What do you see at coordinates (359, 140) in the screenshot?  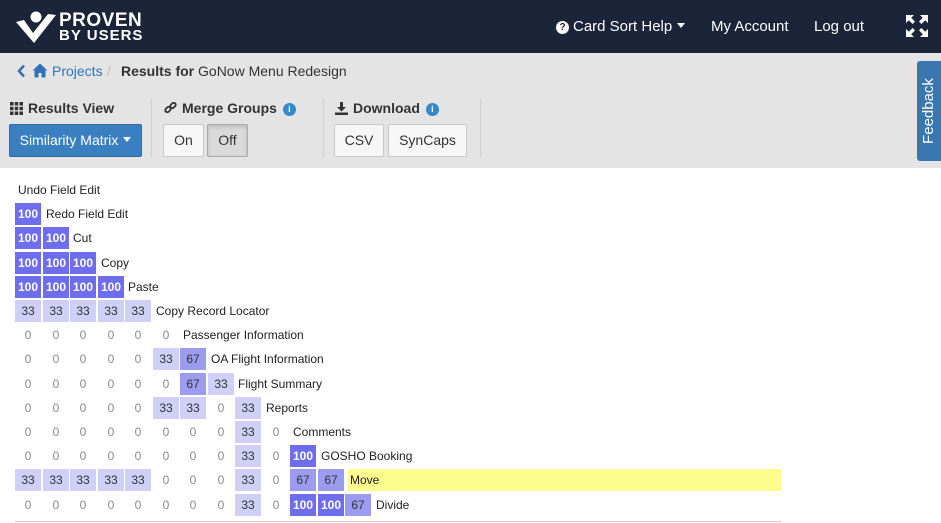 I see `download-csv-button: CSV` at bounding box center [359, 140].